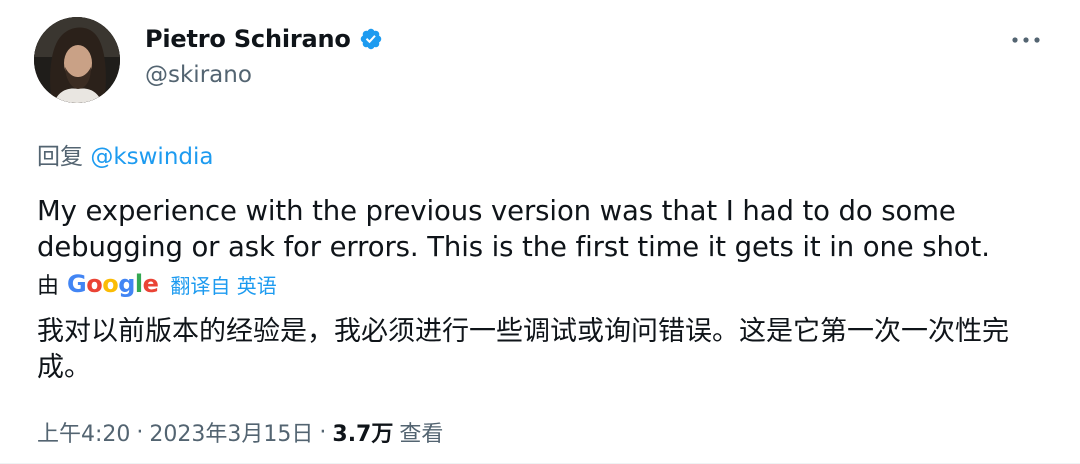  I want to click on author-name-row: Pietro Schirano, so click(264, 39).